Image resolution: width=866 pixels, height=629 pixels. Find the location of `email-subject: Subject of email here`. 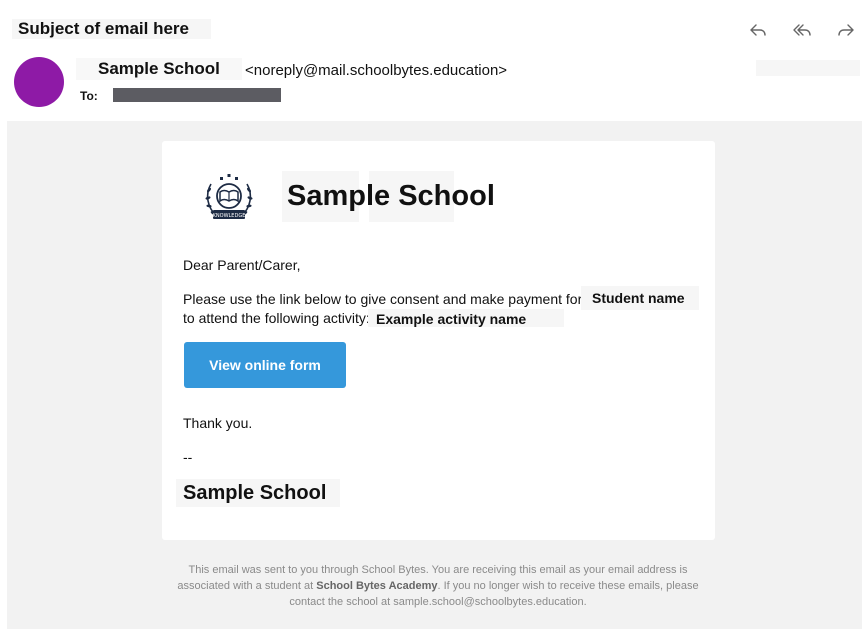

email-subject: Subject of email here is located at coordinates (111, 29).